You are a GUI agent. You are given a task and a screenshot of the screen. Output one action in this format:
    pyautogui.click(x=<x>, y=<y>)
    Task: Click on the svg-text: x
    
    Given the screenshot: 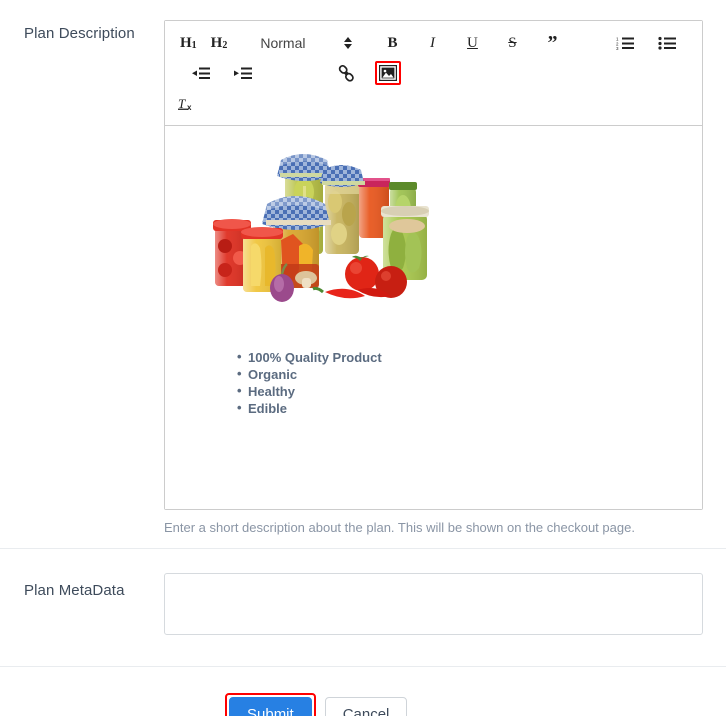 What is the action you would take?
    pyautogui.click(x=189, y=107)
    